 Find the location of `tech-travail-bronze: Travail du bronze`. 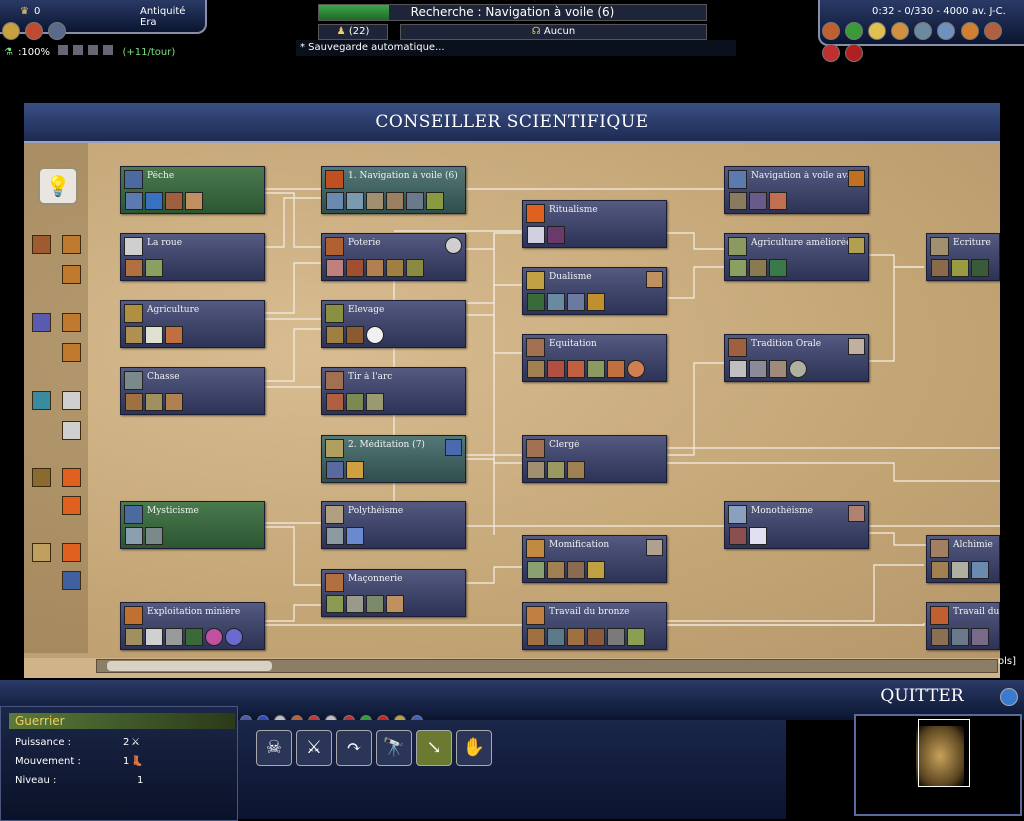

tech-travail-bronze: Travail du bronze is located at coordinates (594, 626).